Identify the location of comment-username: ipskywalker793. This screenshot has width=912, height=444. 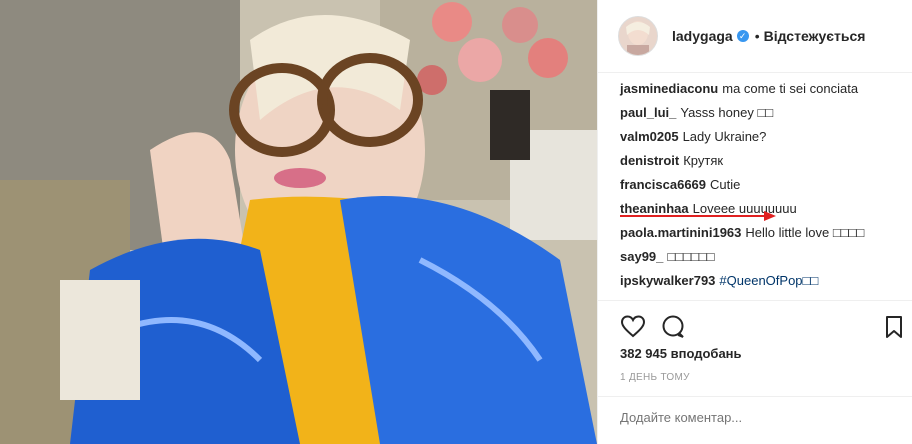
(667, 280).